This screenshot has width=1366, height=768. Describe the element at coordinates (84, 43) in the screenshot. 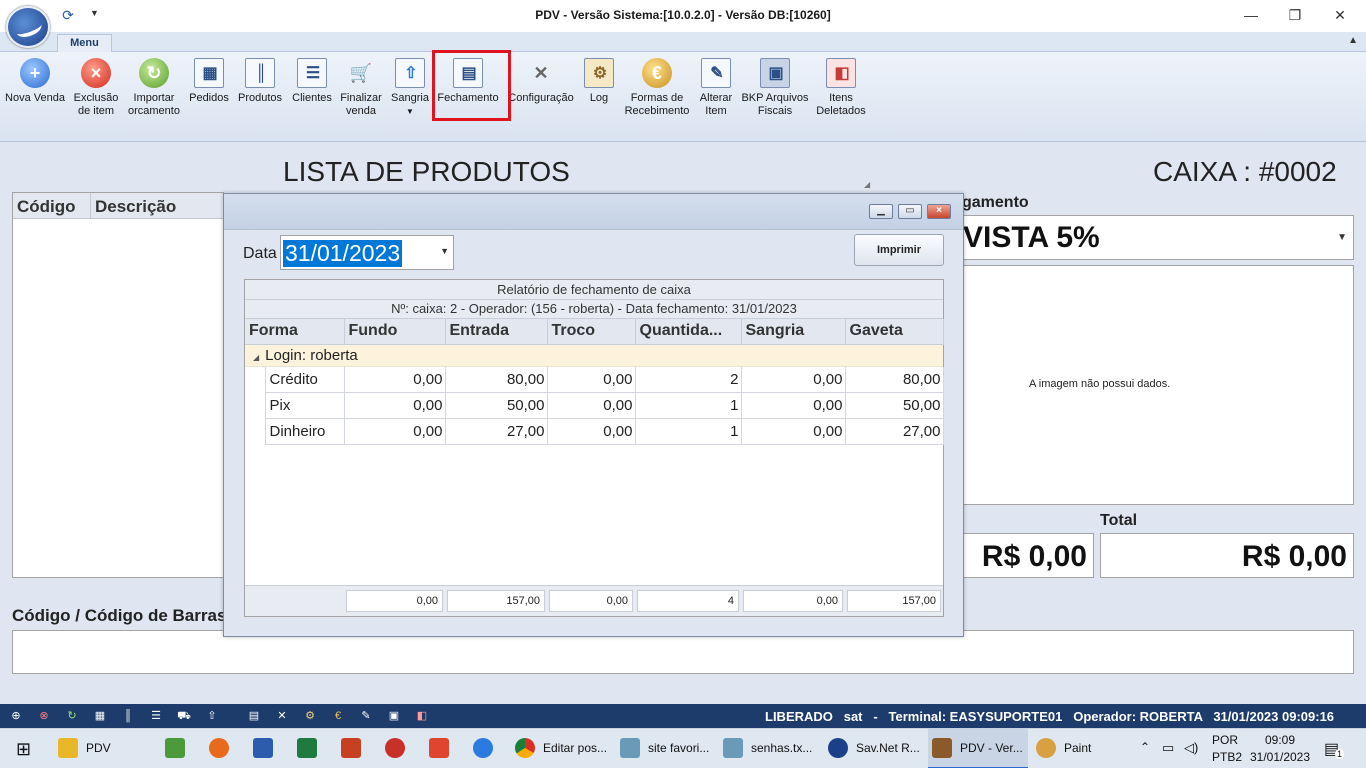

I see `tab-menu: Menu` at that location.